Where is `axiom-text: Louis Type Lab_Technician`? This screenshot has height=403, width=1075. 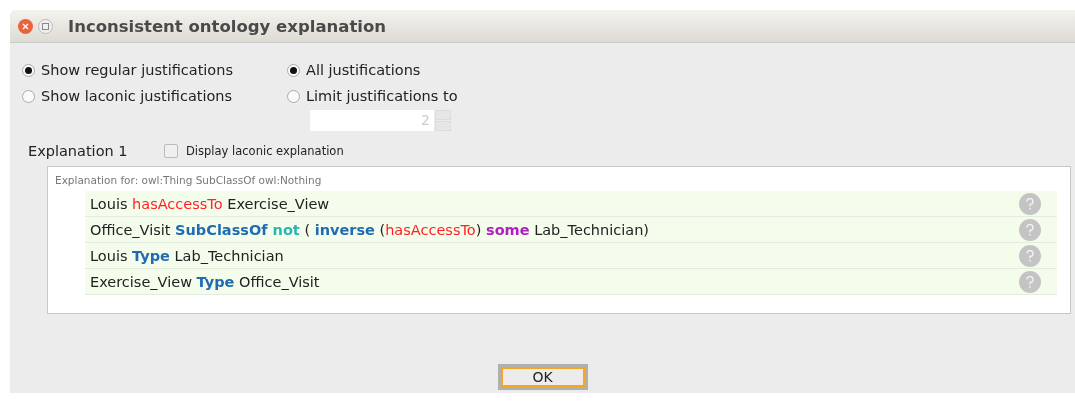
axiom-text: Louis Type Lab_Technician is located at coordinates (187, 255).